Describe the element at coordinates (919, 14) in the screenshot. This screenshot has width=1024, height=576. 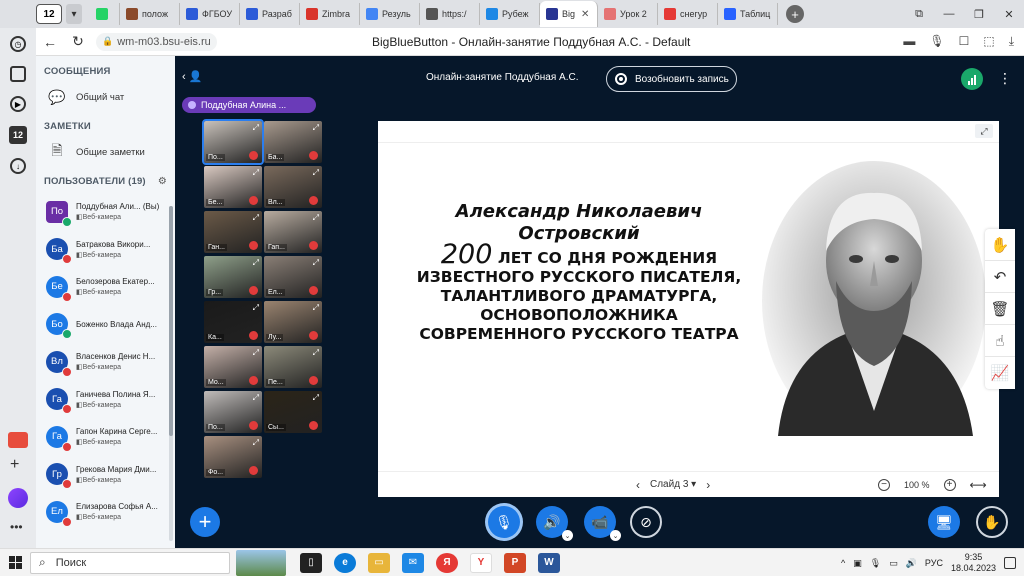
I see `tab-actions-icon: ⧉` at that location.